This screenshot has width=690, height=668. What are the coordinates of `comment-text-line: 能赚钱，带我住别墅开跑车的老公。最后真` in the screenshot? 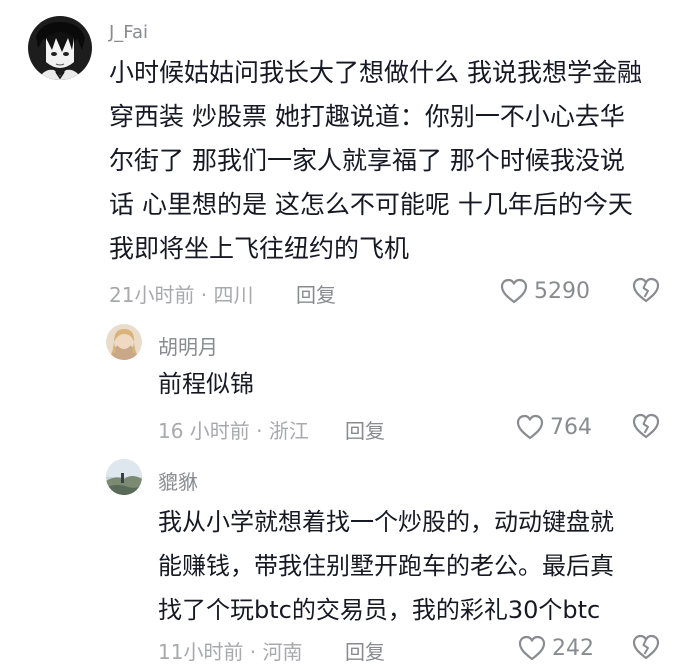 It's located at (386, 566).